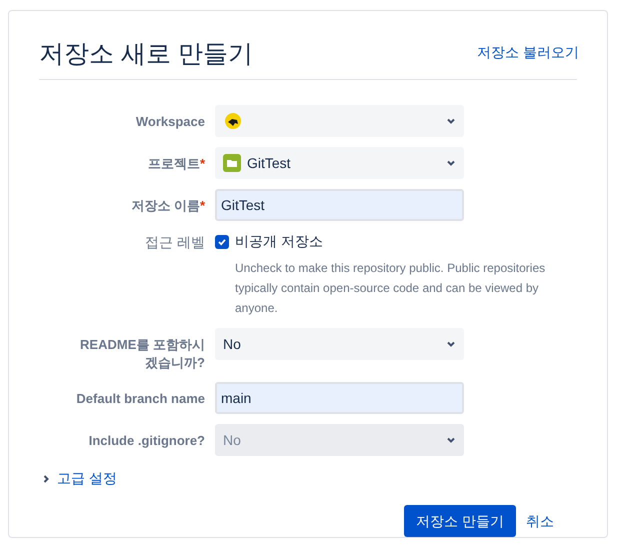 This screenshot has width=622, height=550. Describe the element at coordinates (165, 205) in the screenshot. I see `field-label: 저장소 이름` at that location.